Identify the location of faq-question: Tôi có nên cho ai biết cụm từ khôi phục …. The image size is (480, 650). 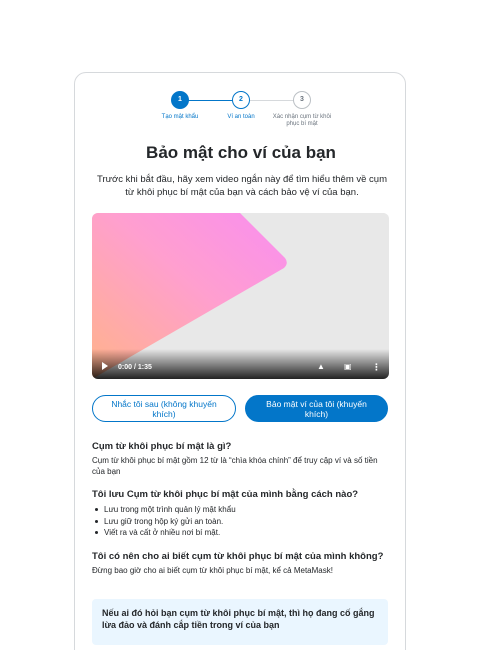
(238, 556).